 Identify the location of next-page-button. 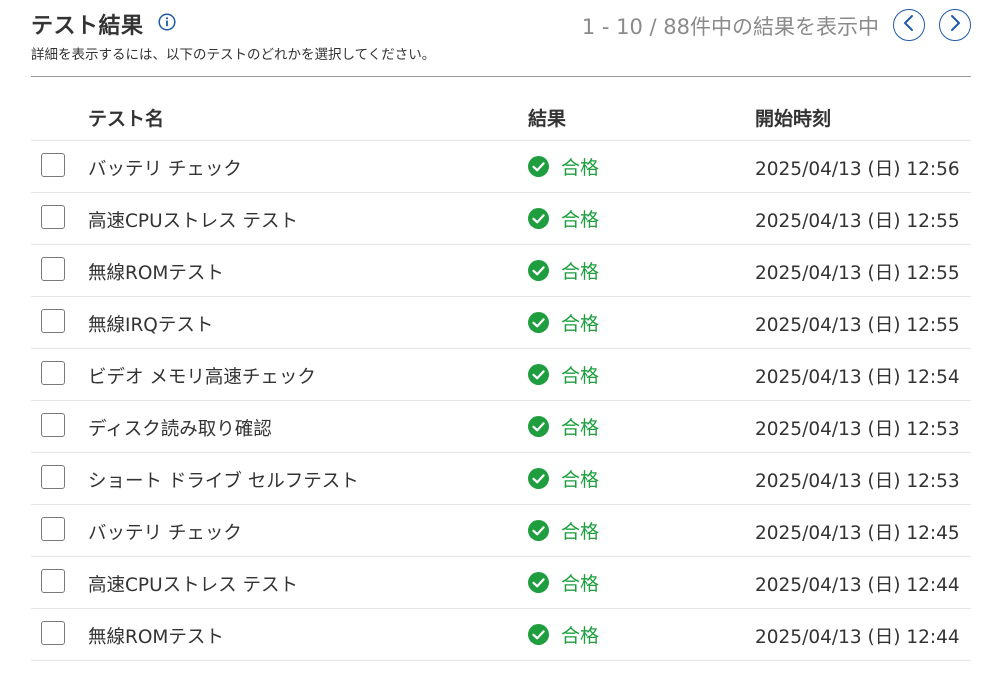
(955, 25).